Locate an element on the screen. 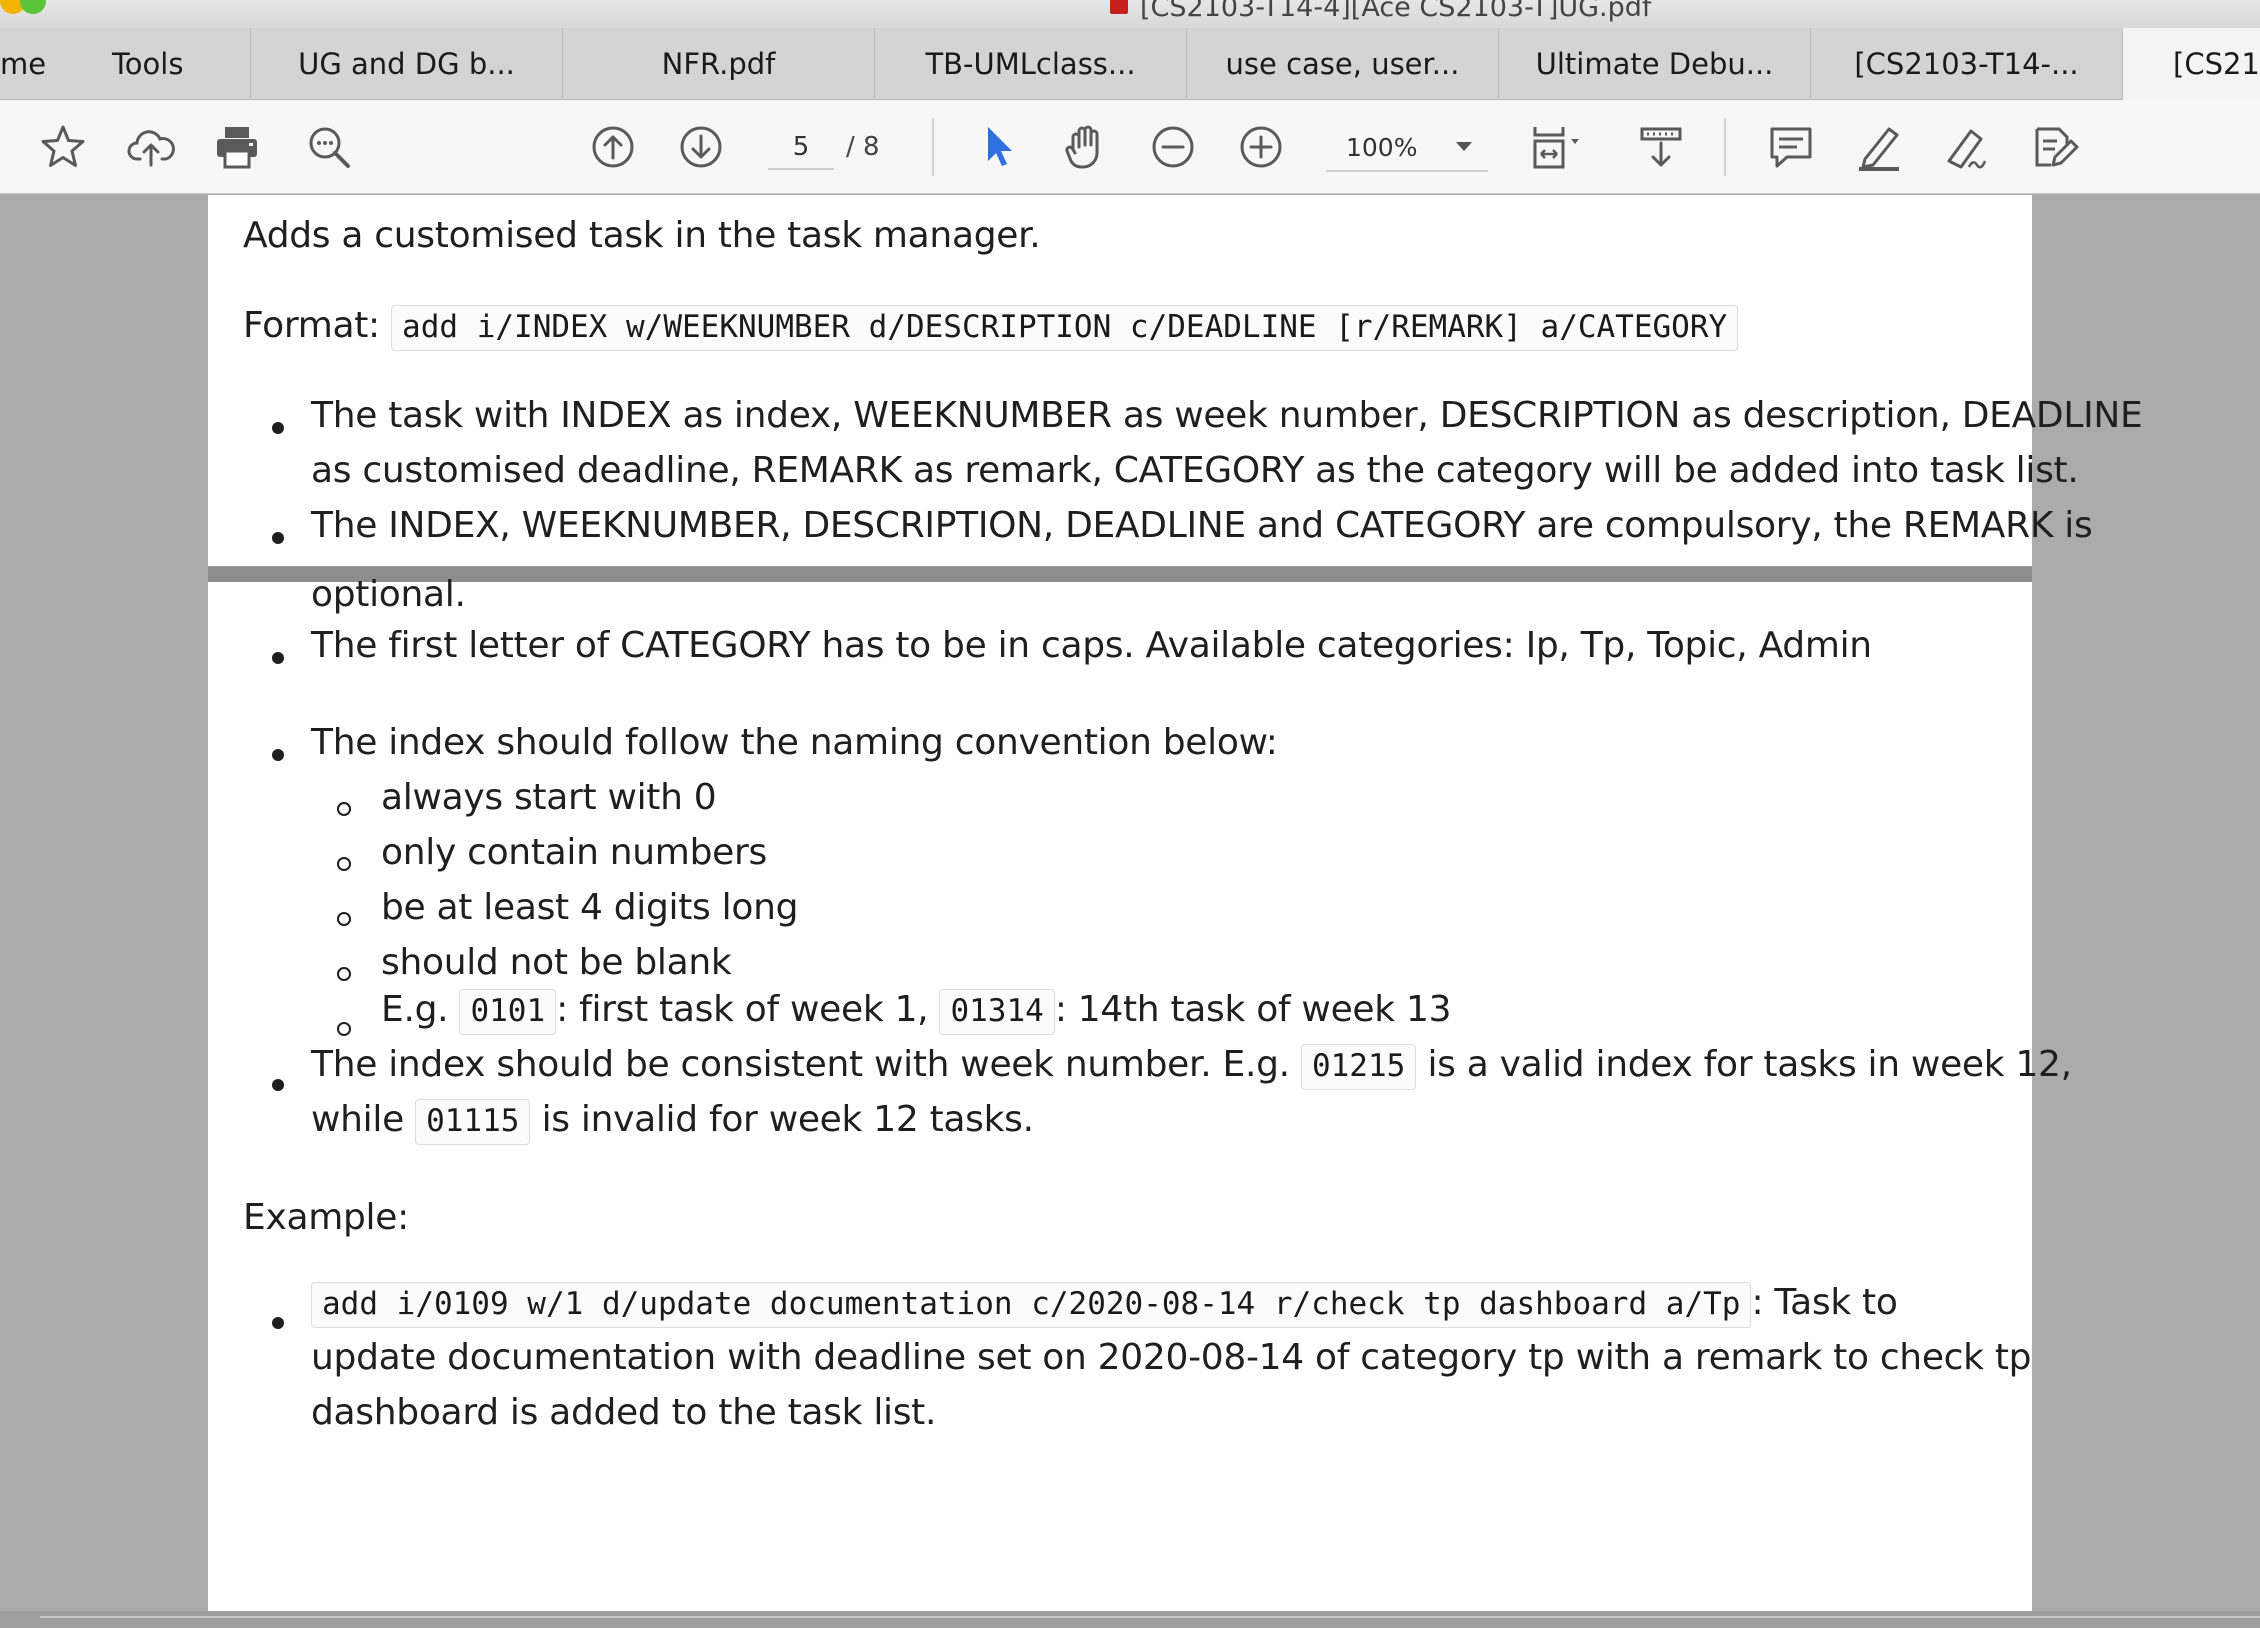 The image size is (2260, 1628). search-zoom-icon is located at coordinates (329, 147).